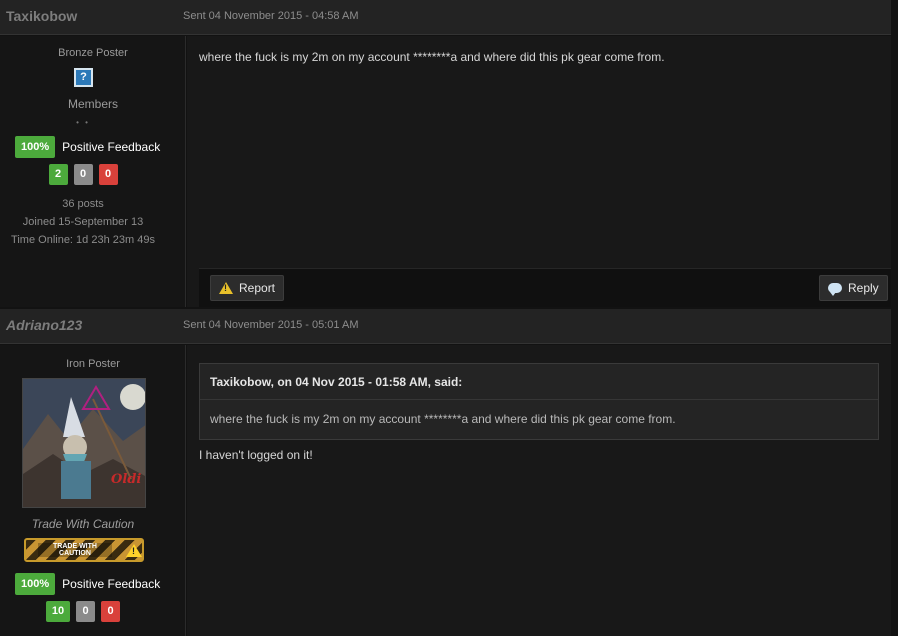  I want to click on reply-button: Reply, so click(853, 288).